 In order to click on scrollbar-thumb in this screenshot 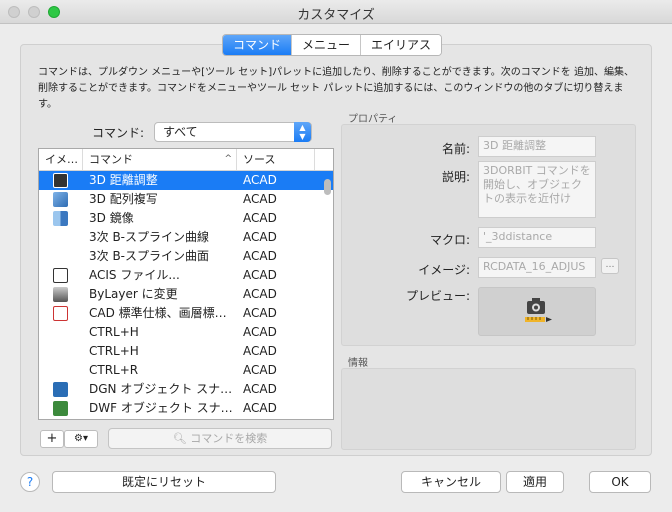, I will do `click(327, 187)`.